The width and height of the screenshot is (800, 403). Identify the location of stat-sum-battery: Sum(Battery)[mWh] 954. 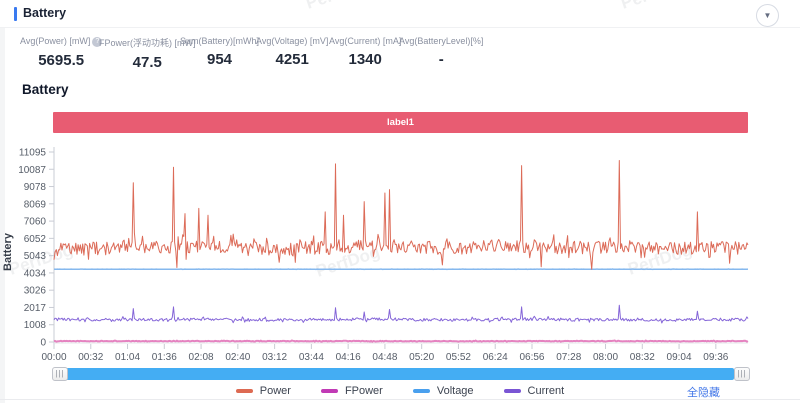
(219, 52).